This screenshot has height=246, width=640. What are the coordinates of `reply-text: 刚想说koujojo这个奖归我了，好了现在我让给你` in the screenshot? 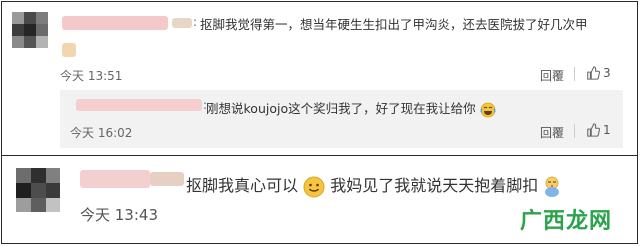 It's located at (351, 108).